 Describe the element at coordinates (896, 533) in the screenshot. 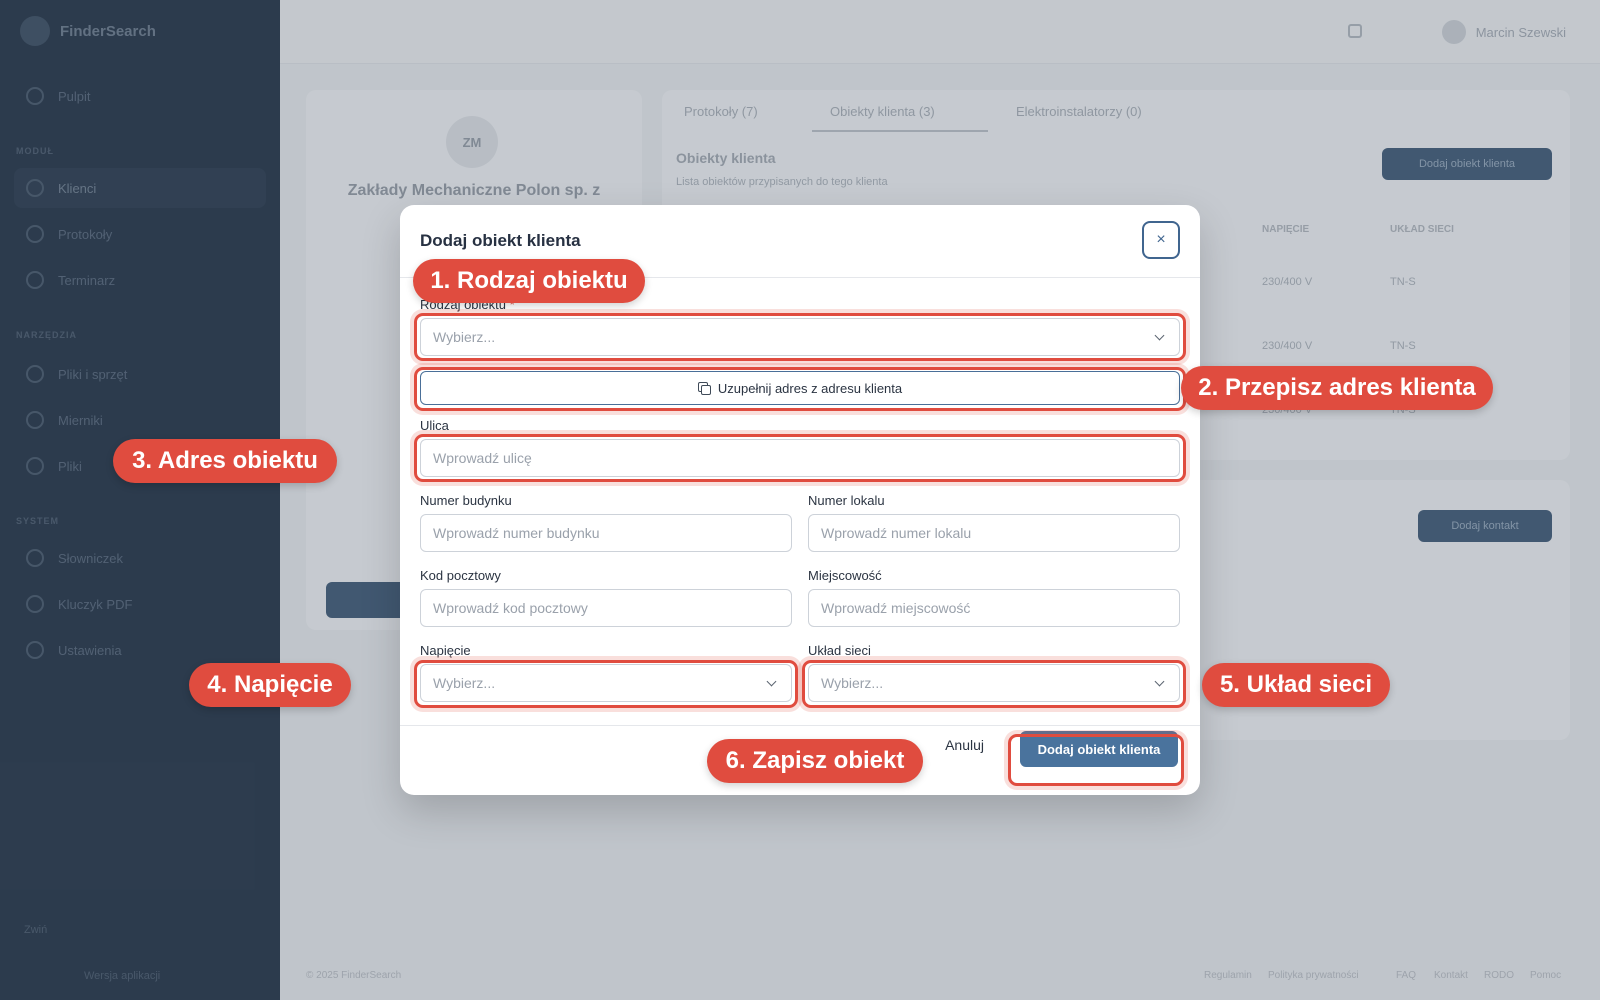

I see `apartment-number-placeholder: Wprowadź numer lokalu` at that location.